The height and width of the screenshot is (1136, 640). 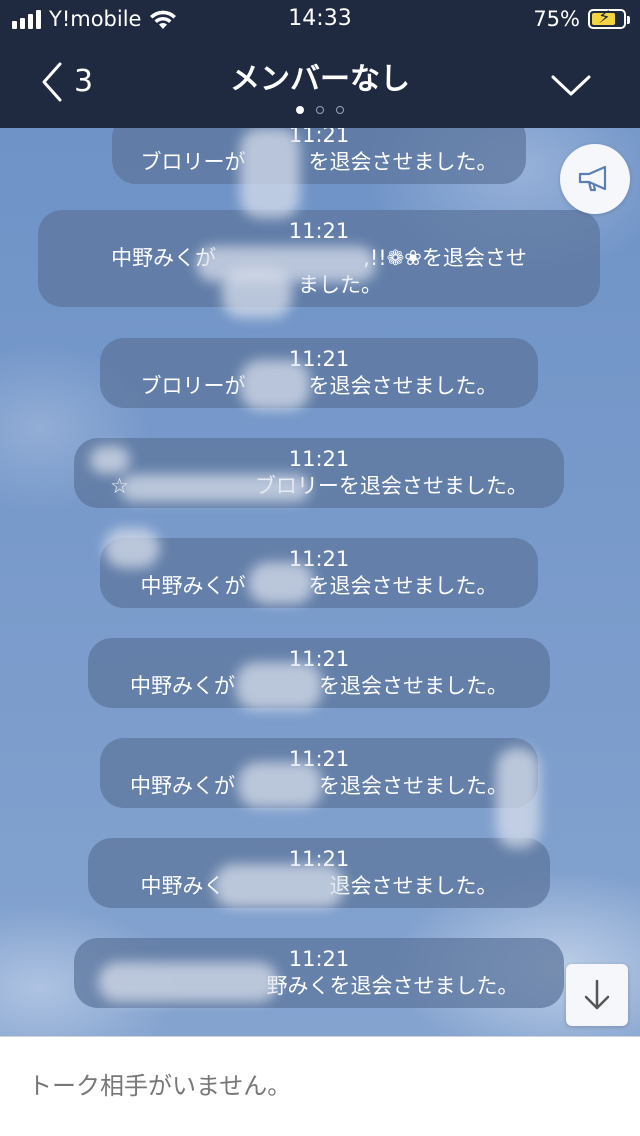 I want to click on system-message: 11:21 中野みくが を退会させました。, so click(x=319, y=573).